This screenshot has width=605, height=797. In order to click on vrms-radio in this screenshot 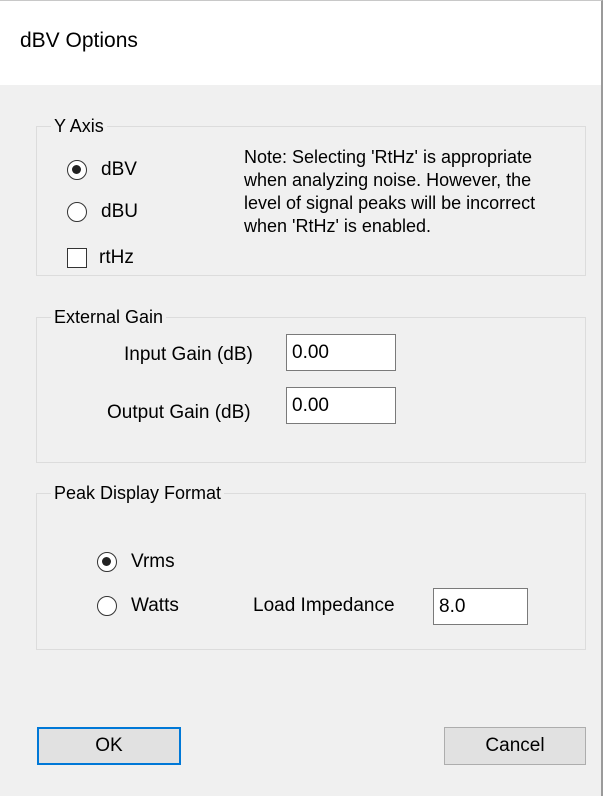, I will do `click(107, 562)`.